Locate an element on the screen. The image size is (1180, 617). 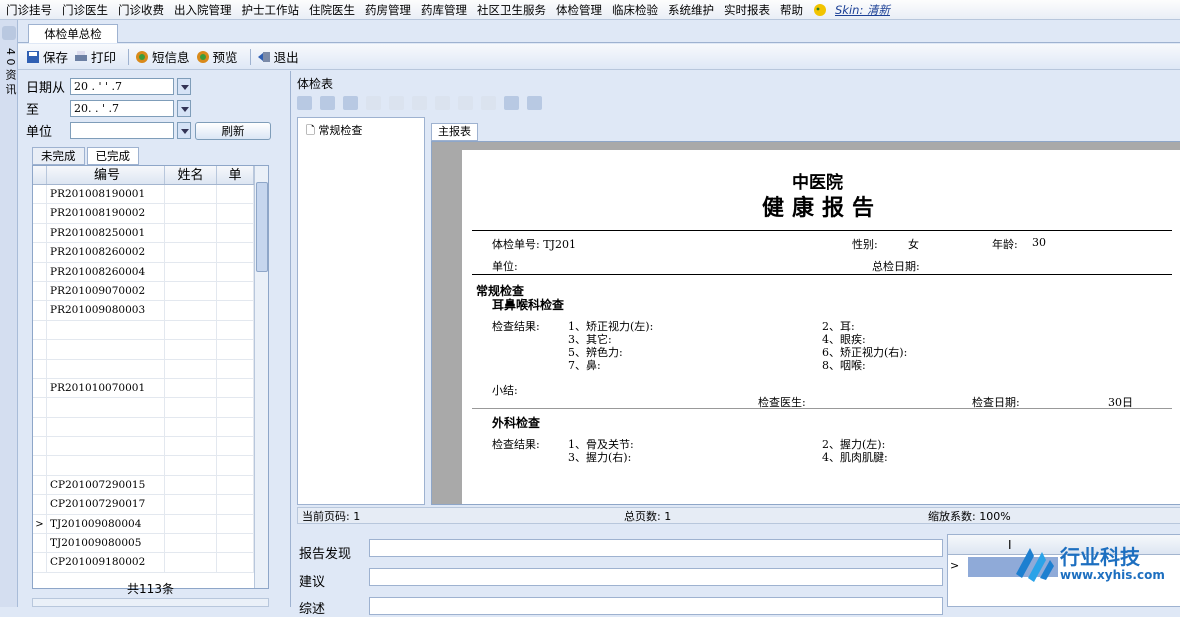
tab-incomplete: 未完成 is located at coordinates (58, 156).